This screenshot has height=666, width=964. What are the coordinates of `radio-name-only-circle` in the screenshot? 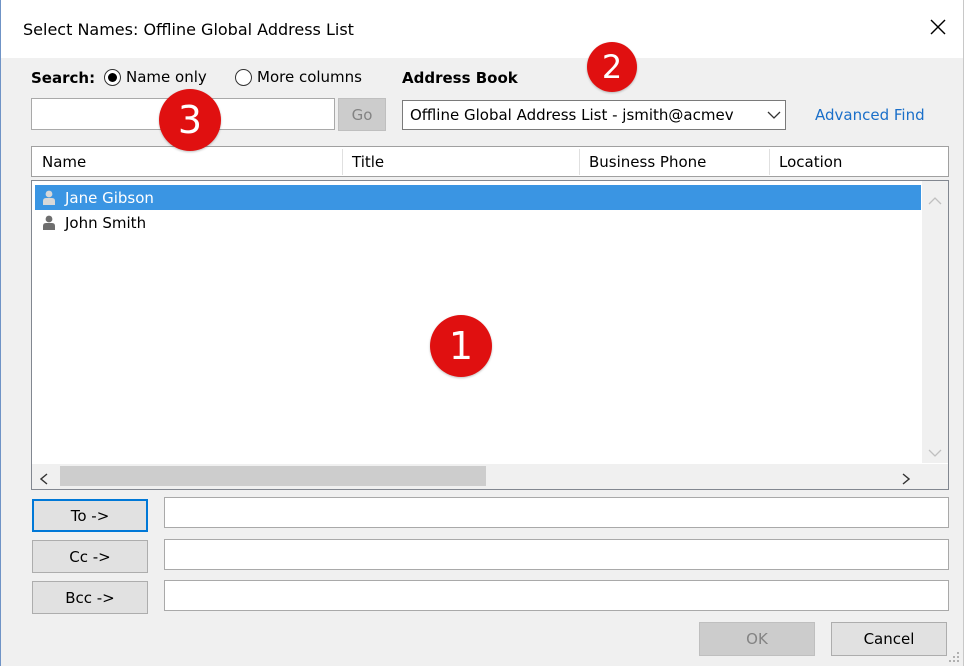 It's located at (112, 77).